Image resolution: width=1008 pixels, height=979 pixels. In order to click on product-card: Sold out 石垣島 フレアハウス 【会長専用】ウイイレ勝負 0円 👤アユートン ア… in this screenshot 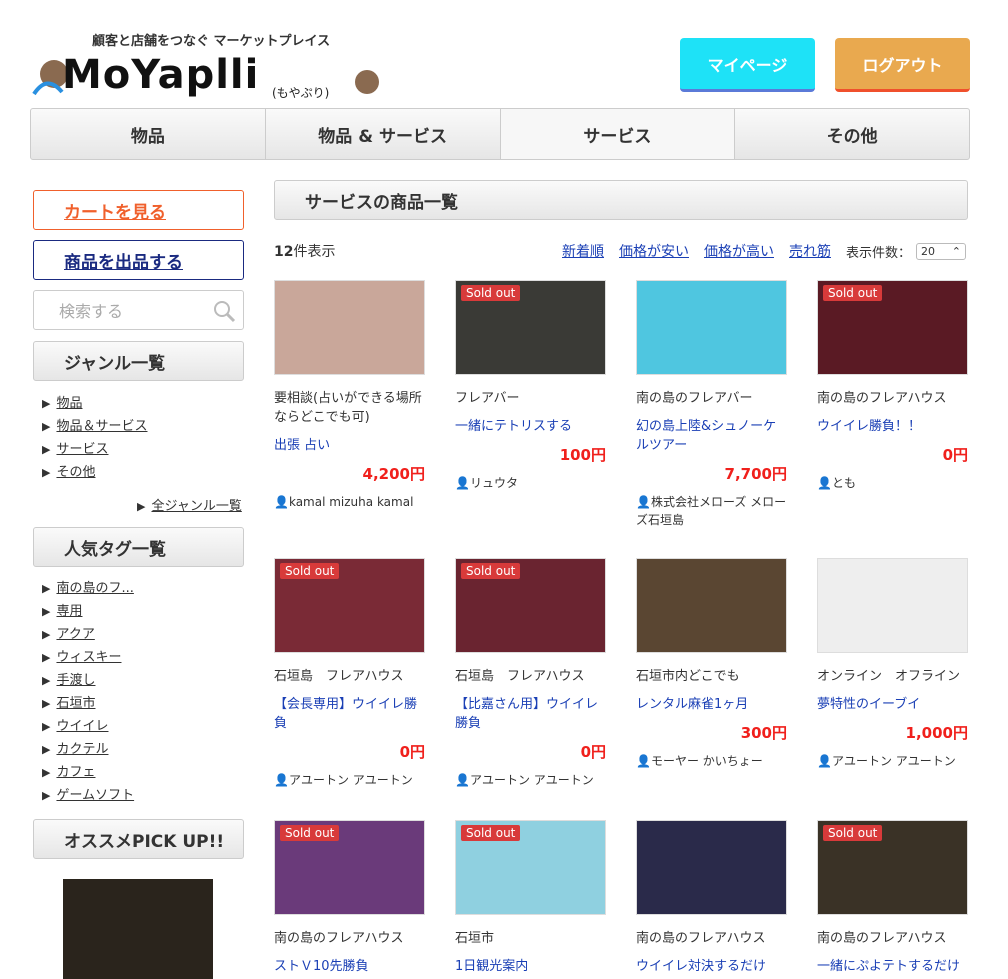, I will do `click(349, 673)`.